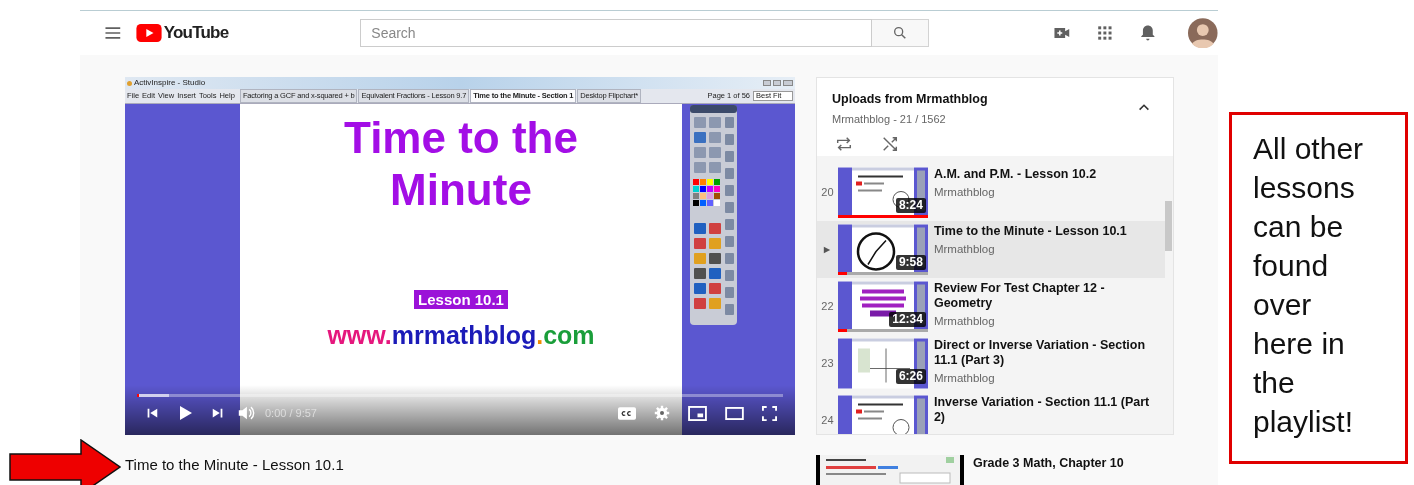 Image resolution: width=1414 pixels, height=485 pixels. What do you see at coordinates (196, 33) in the screenshot?
I see `logo-text: YouTube` at bounding box center [196, 33].